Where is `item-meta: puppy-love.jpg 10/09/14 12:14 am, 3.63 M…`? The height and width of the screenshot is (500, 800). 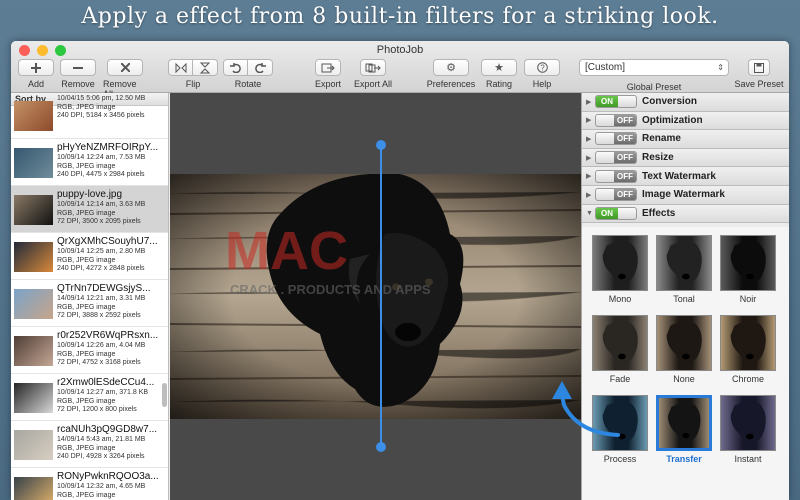 item-meta: puppy-love.jpg 10/09/14 12:14 am, 3.63 M… is located at coordinates (111, 208).